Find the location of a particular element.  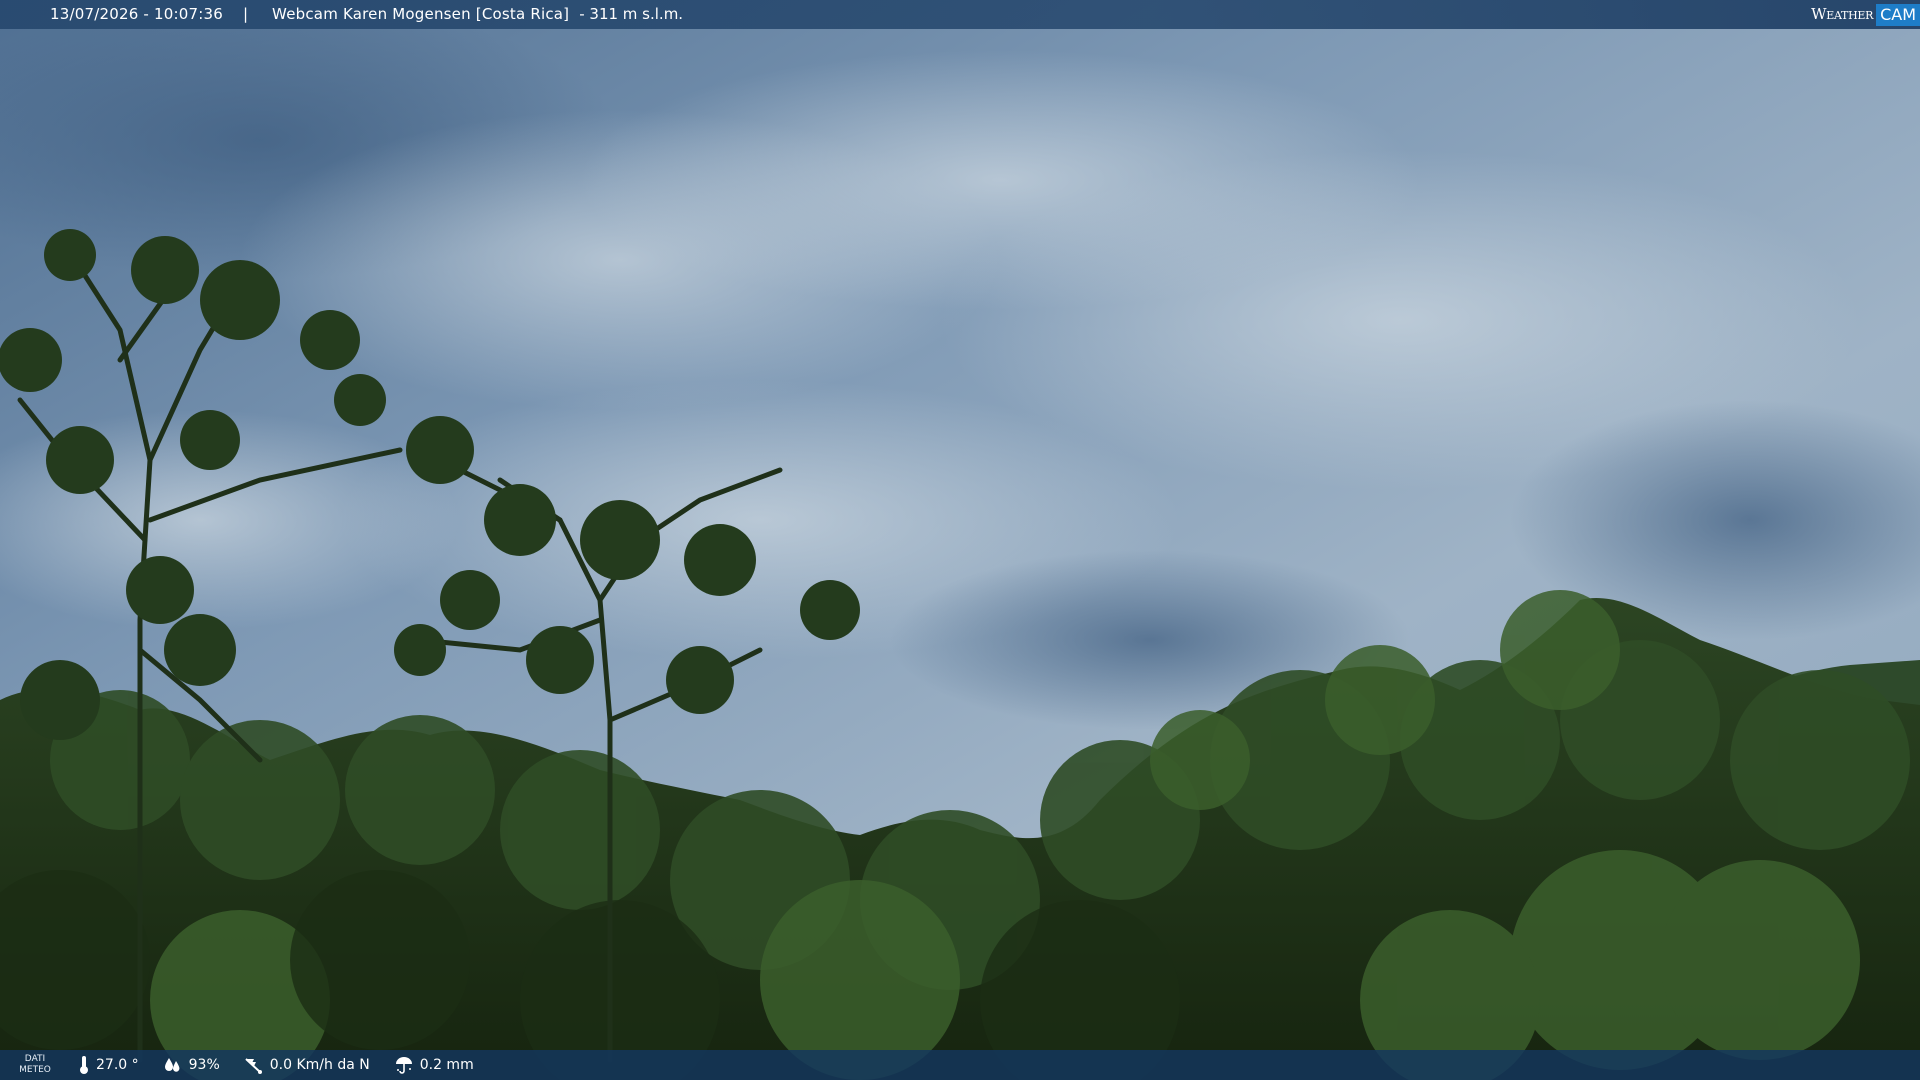

weathercam-logo: Weather CAM is located at coordinates (1865, 14).